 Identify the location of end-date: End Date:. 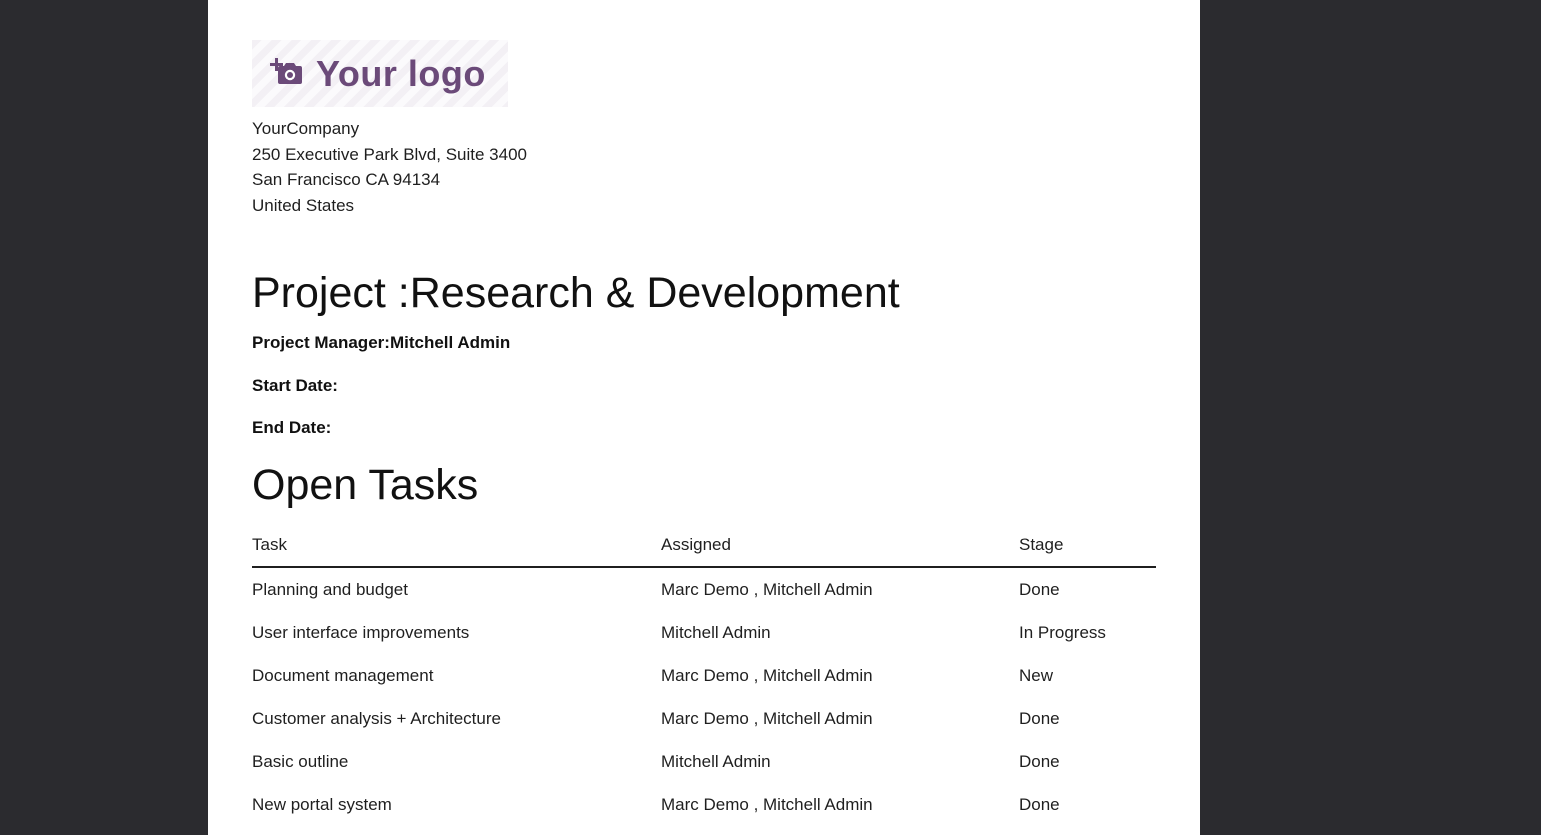
(291, 428).